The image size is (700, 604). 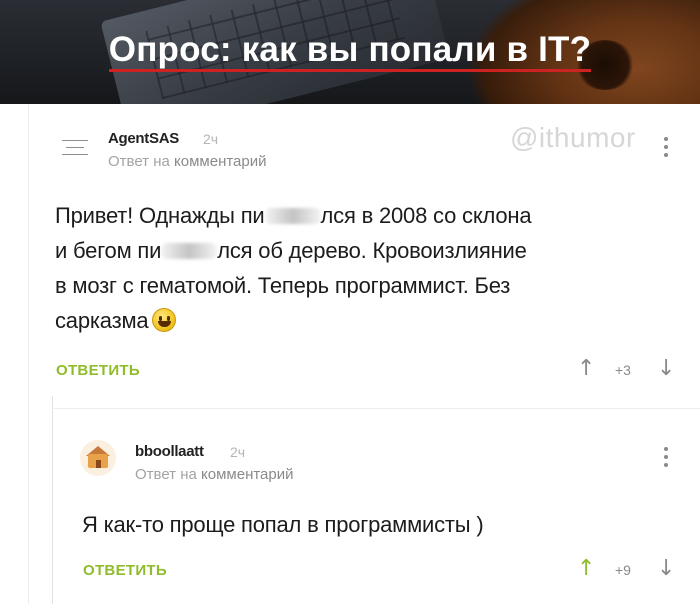 What do you see at coordinates (164, 320) in the screenshot?
I see `grinning-smiley-icon` at bounding box center [164, 320].